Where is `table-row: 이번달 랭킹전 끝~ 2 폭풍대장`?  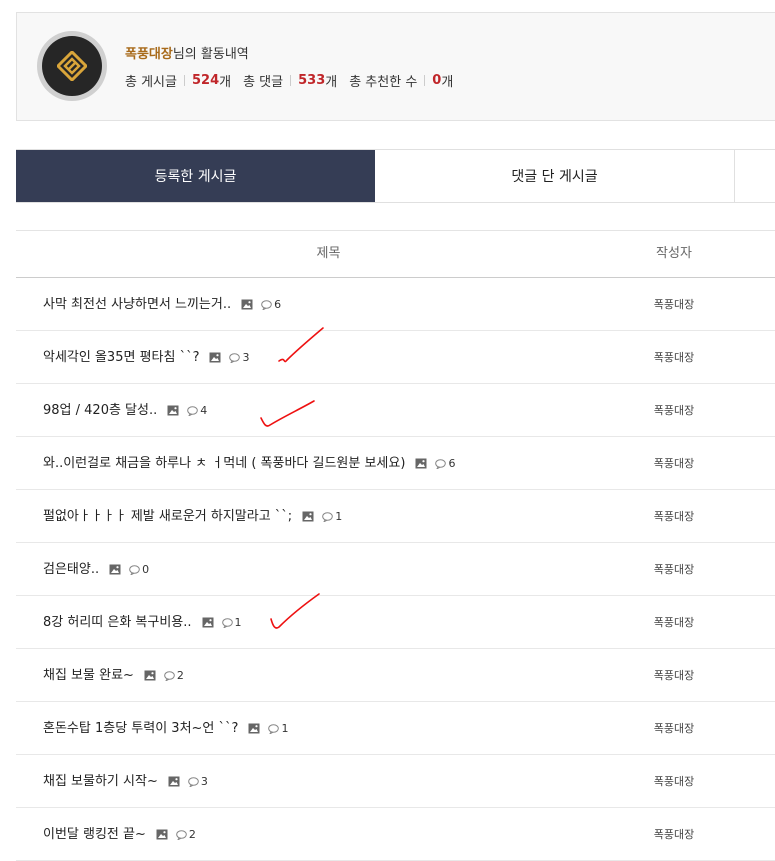
table-row: 이번달 랭킹전 끝~ 2 폭풍대장 is located at coordinates (395, 834).